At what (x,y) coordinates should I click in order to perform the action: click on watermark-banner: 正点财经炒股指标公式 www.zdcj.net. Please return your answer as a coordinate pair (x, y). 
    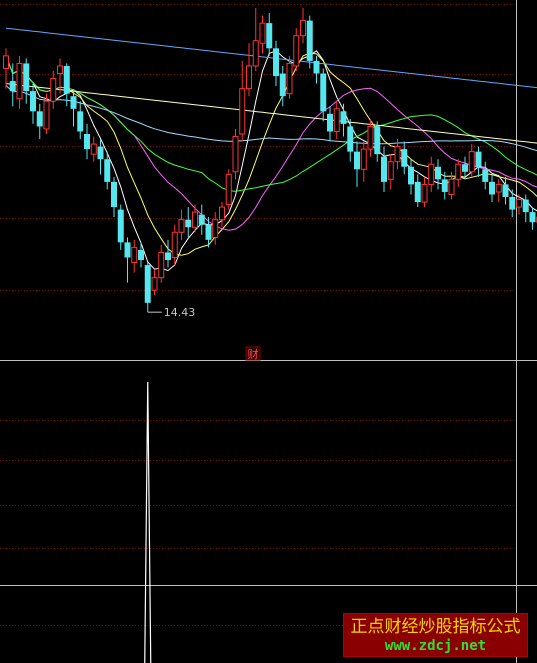
    Looking at the image, I should click on (435, 635).